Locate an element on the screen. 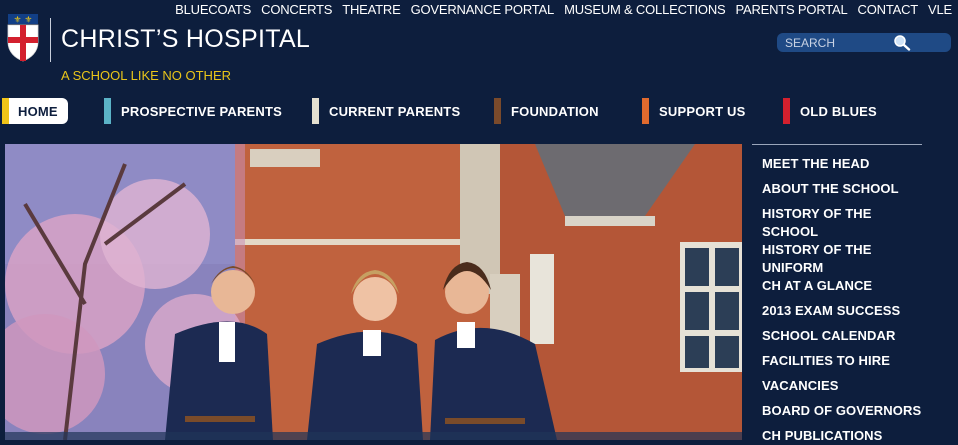 Image resolution: width=958 pixels, height=445 pixels. top-link-contact: CONTACT is located at coordinates (888, 9).